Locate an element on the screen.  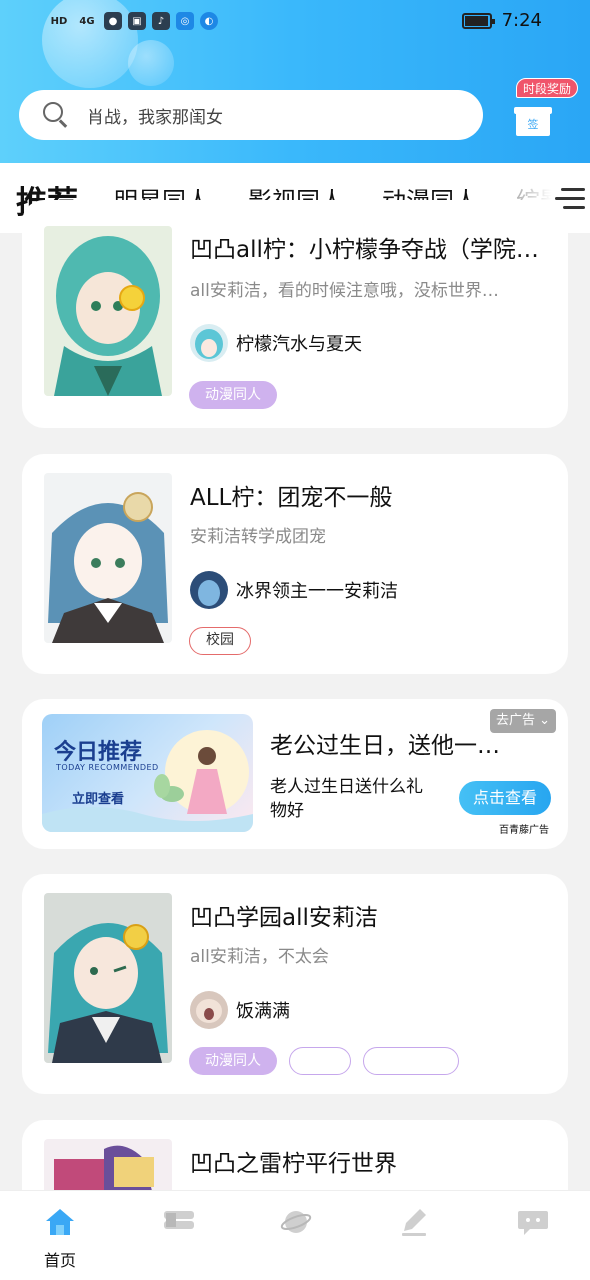
ad-banner-title: 今日推荐 is located at coordinates (98, 752).